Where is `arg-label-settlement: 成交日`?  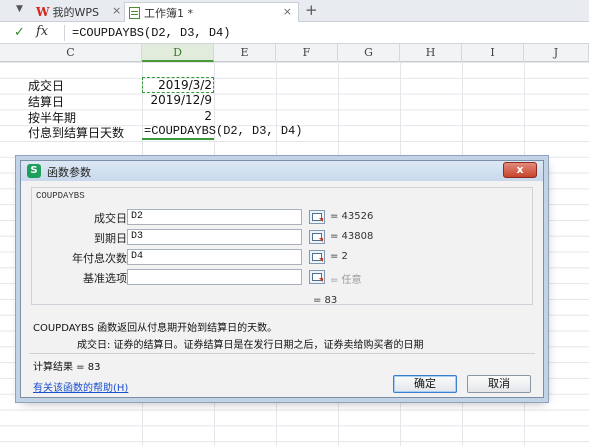 arg-label-settlement: 成交日 is located at coordinates (110, 218).